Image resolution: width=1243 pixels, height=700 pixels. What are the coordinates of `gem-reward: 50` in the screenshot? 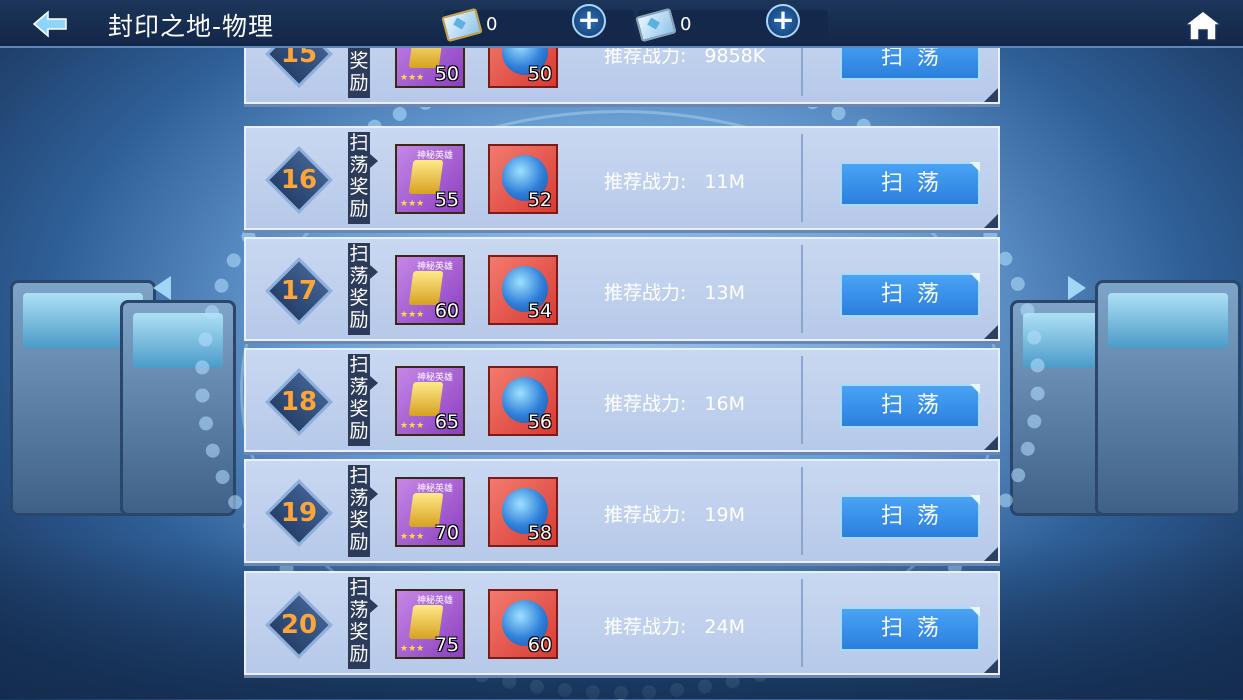 It's located at (523, 68).